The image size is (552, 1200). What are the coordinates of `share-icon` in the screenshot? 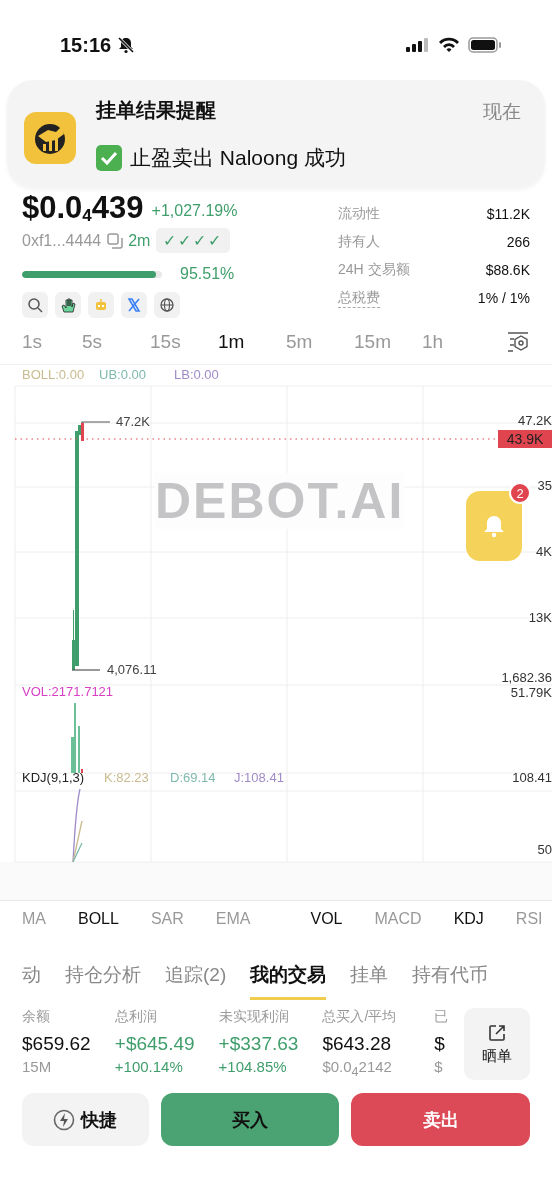 It's located at (497, 1032).